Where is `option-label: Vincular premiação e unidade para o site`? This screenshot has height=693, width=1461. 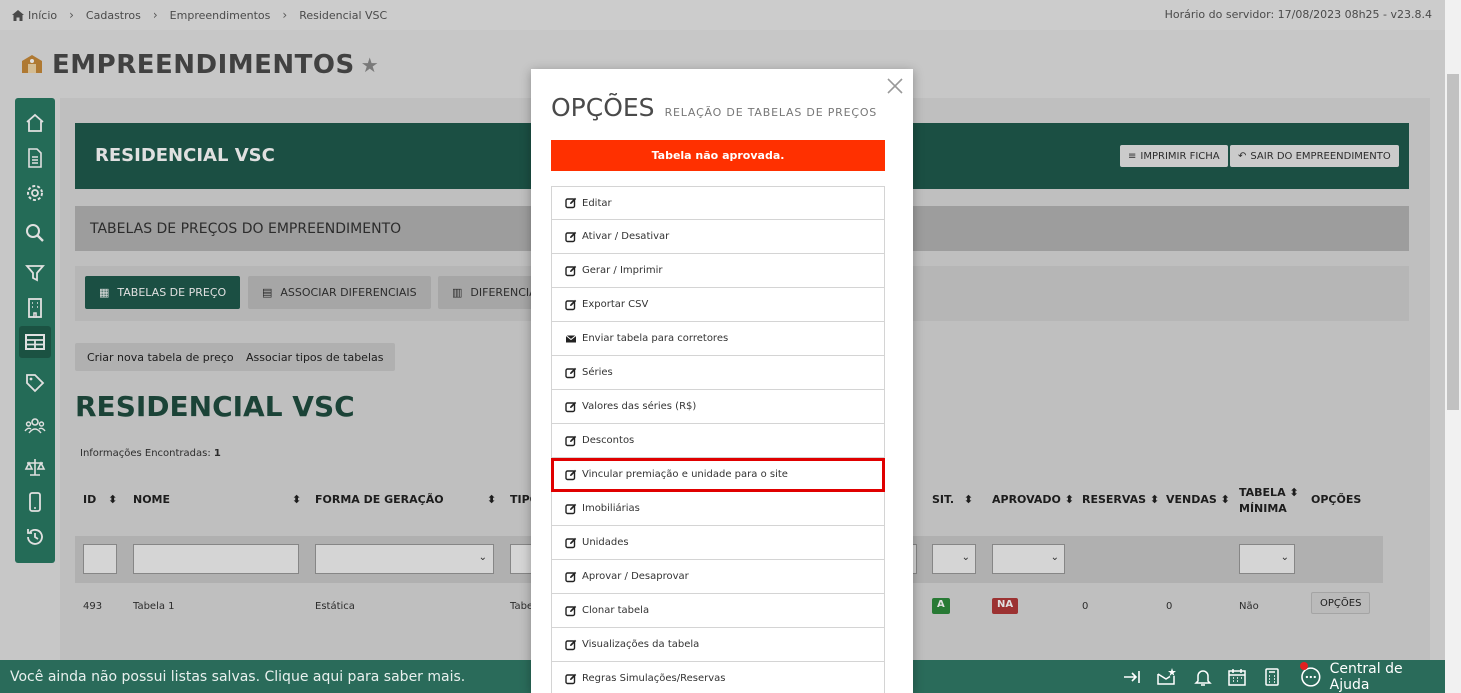
option-label: Vincular premiação e unidade para o site is located at coordinates (685, 474).